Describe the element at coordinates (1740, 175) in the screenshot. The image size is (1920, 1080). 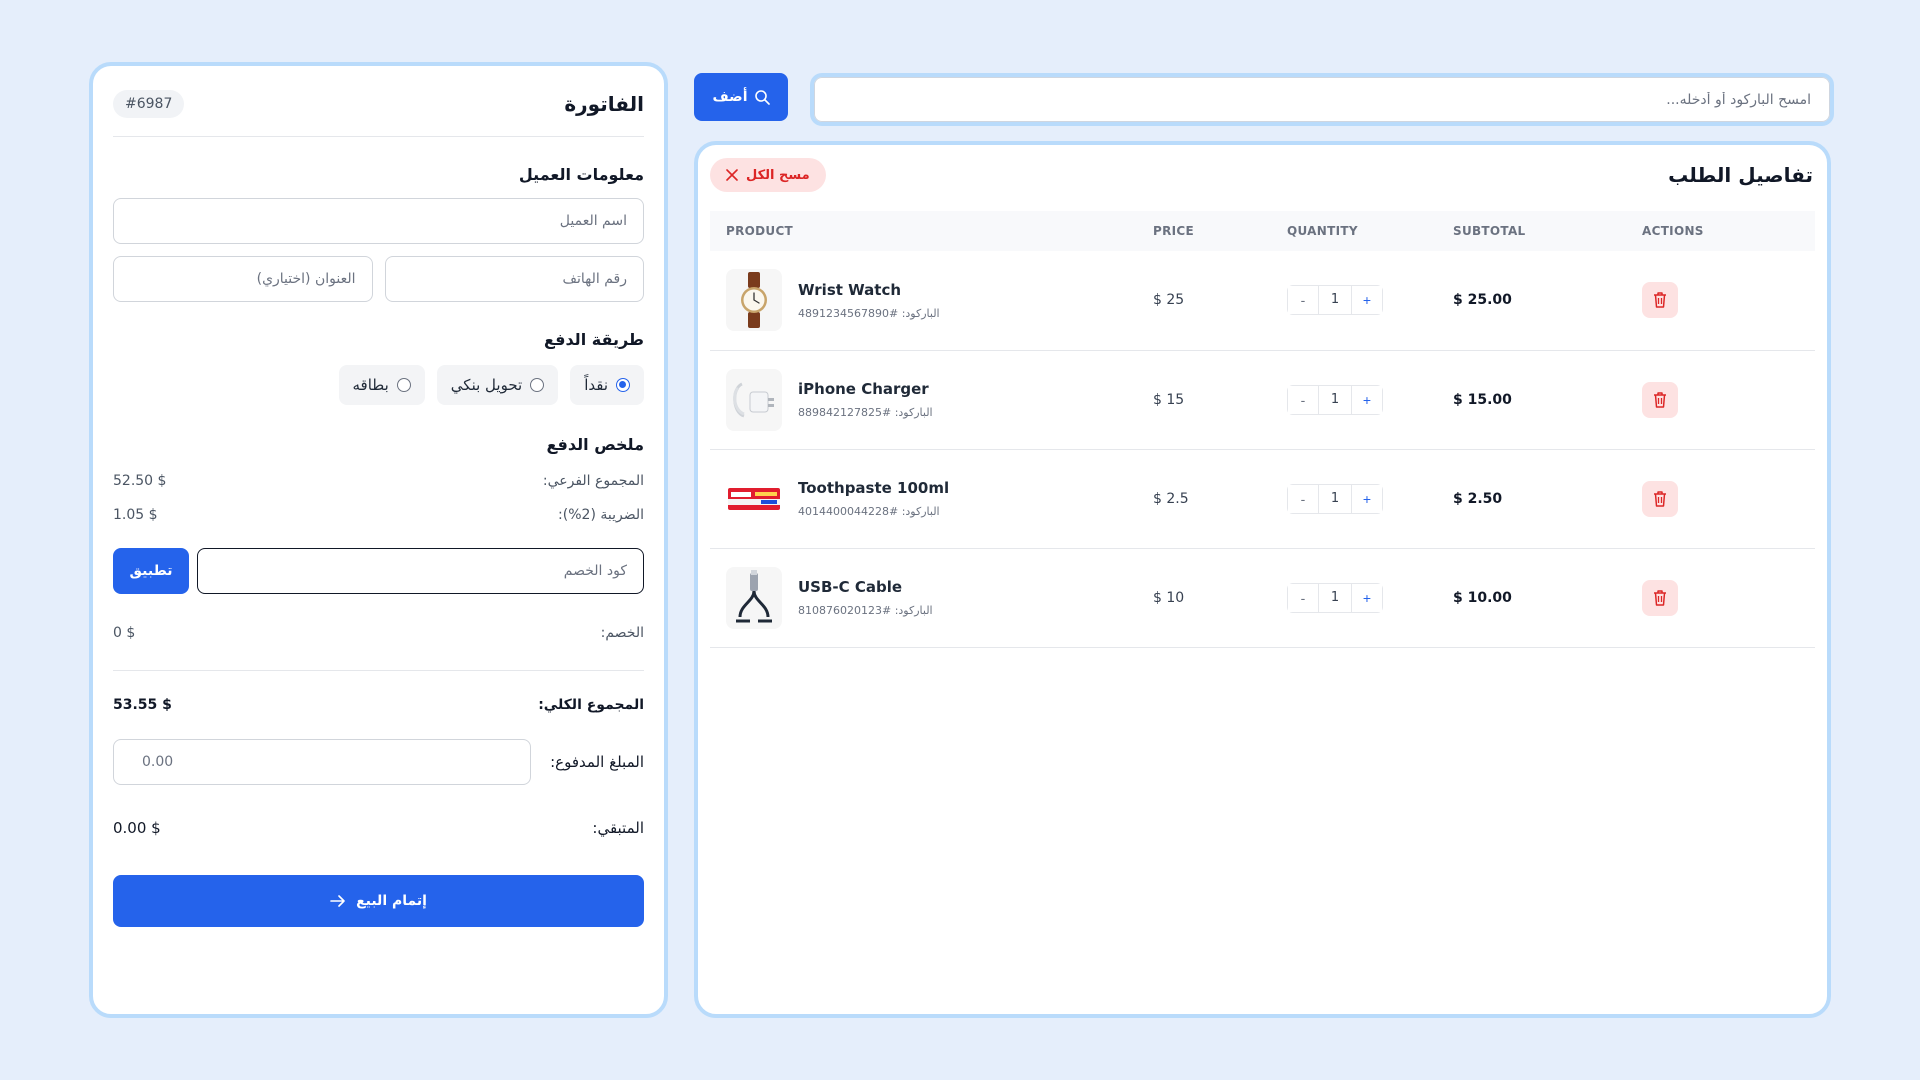
I see `order-title: تفاصيل الطلب` at that location.